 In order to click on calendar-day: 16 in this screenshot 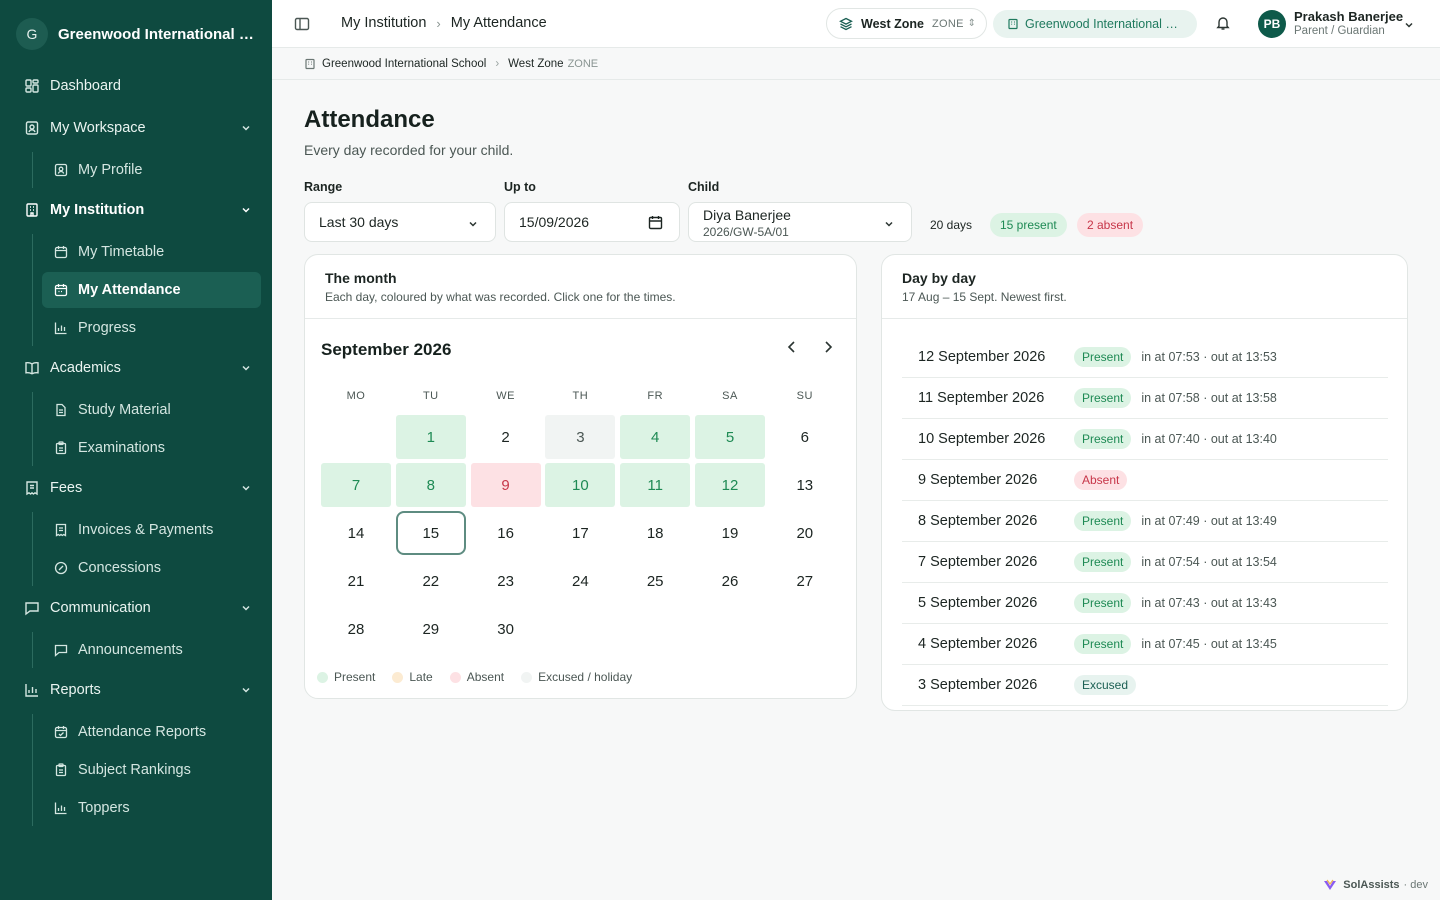, I will do `click(506, 533)`.